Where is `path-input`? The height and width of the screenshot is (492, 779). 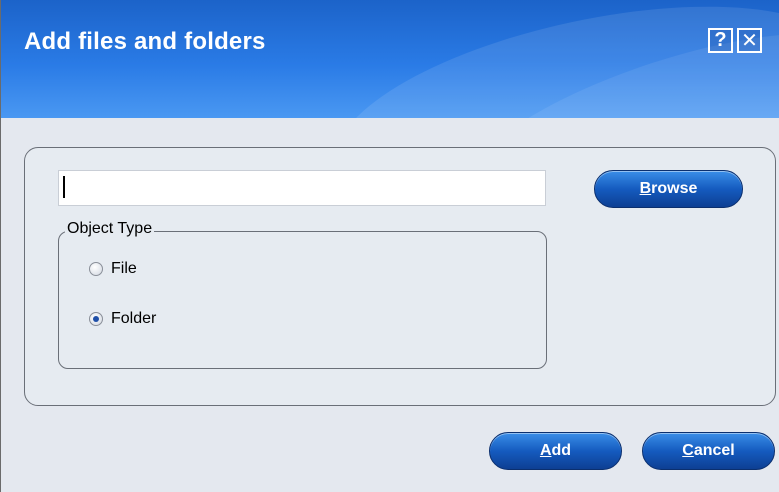 path-input is located at coordinates (302, 188).